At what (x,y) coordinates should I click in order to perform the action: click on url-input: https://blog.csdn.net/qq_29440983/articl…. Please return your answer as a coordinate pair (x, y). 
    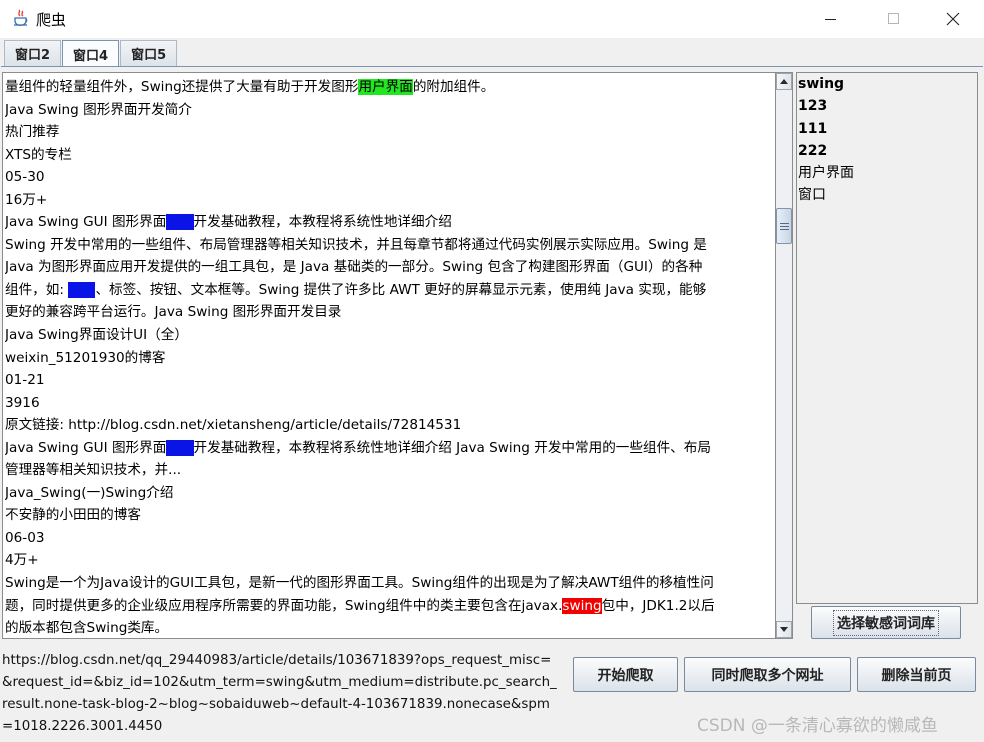
    Looking at the image, I should click on (281, 695).